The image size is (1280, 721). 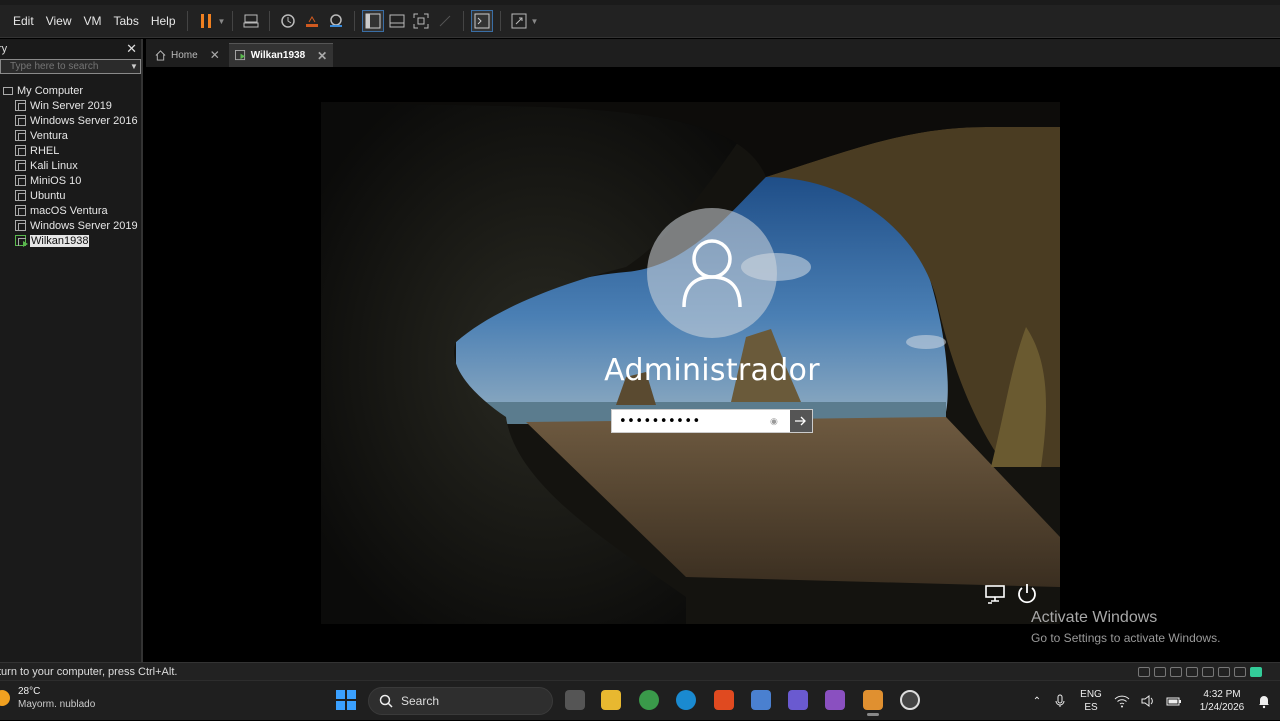 I want to click on microphone-icon, so click(x=1060, y=701).